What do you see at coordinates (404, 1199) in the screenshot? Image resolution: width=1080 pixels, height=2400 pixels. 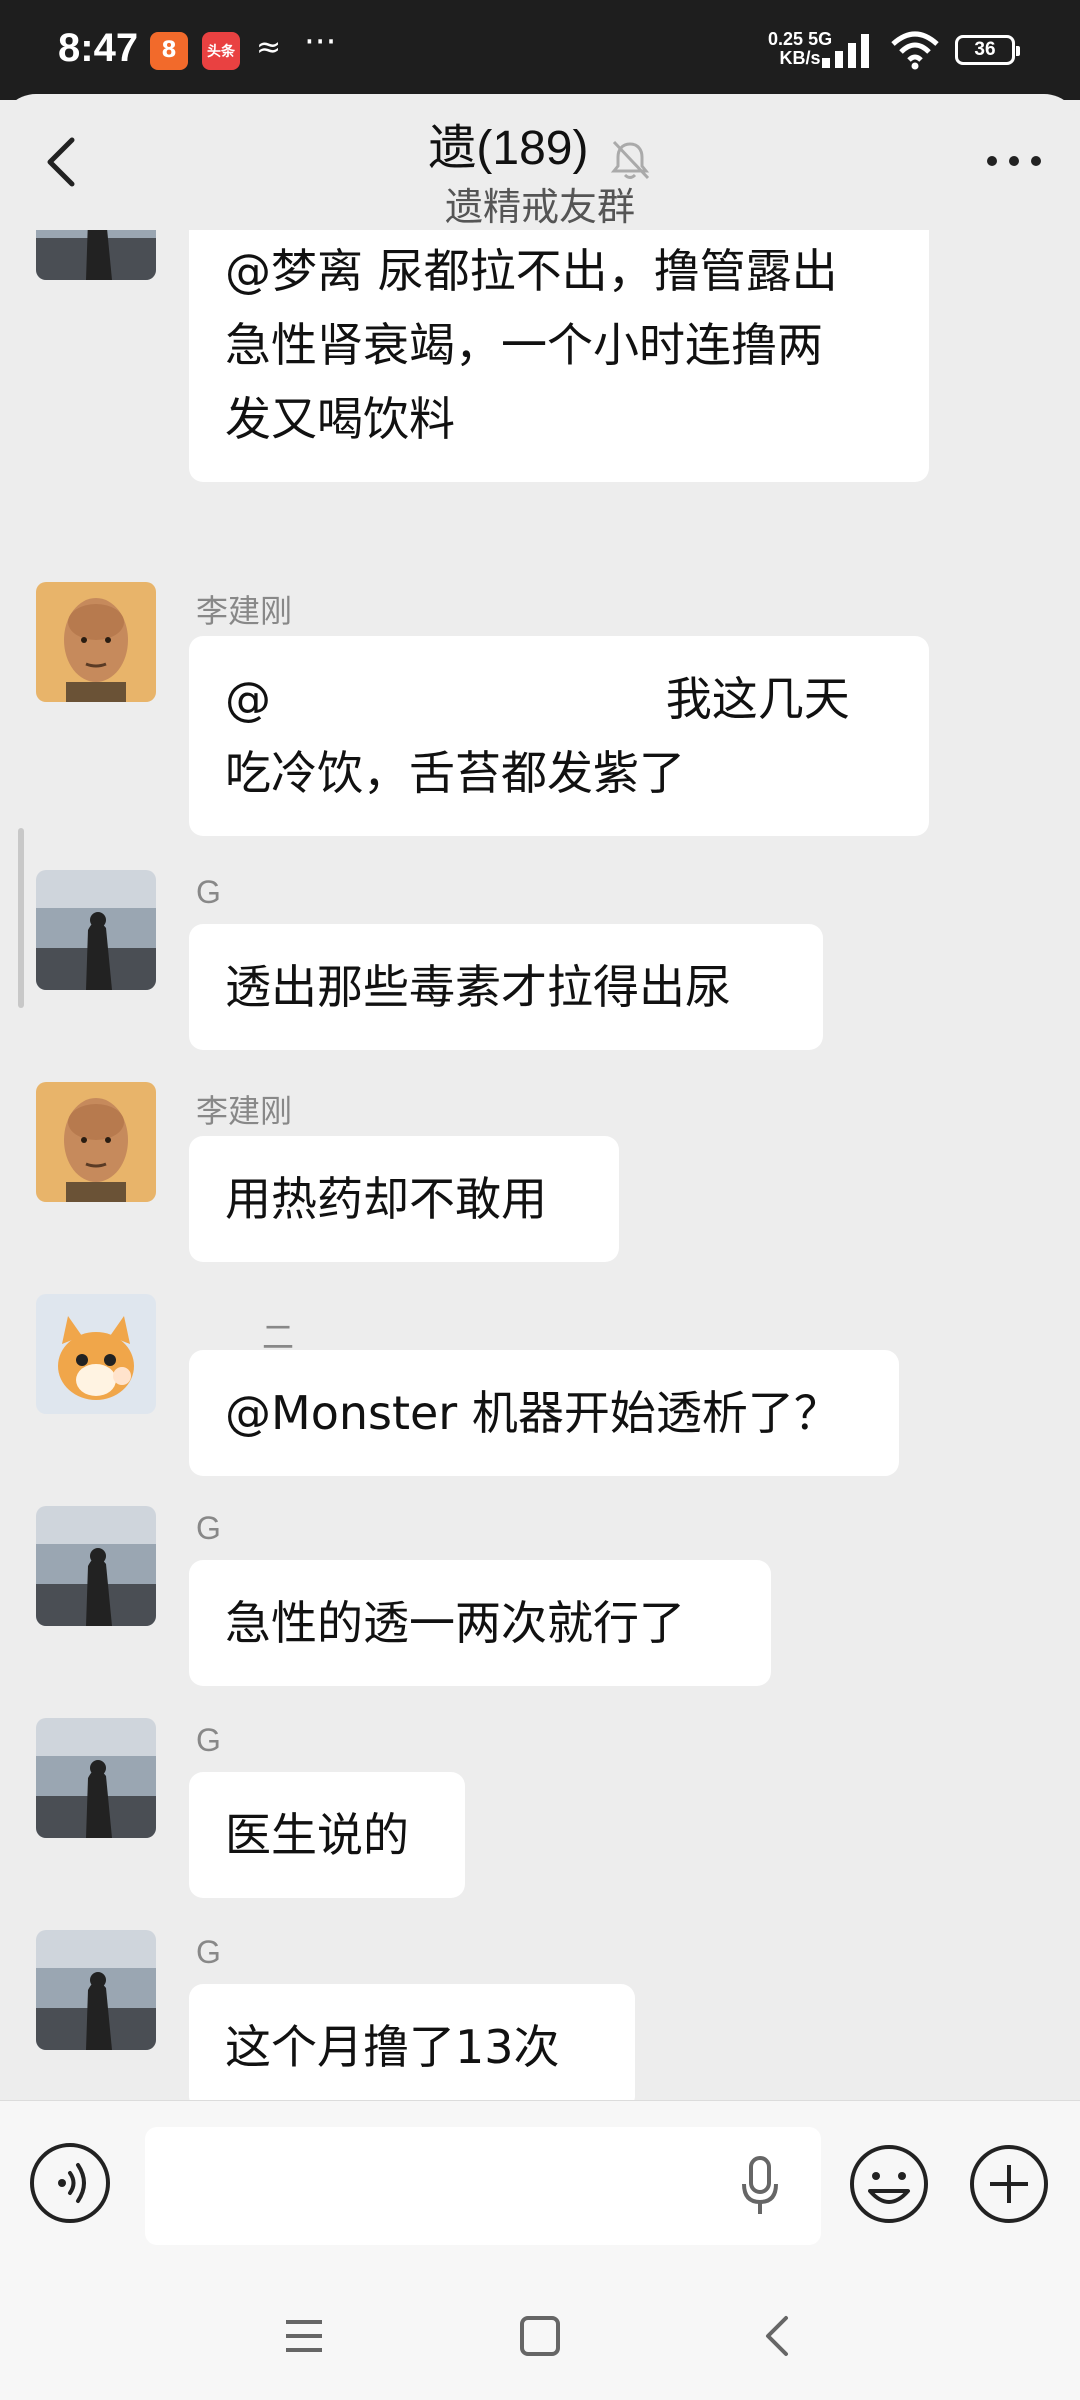 I see `message-bubble: 用热药却不敢用` at bounding box center [404, 1199].